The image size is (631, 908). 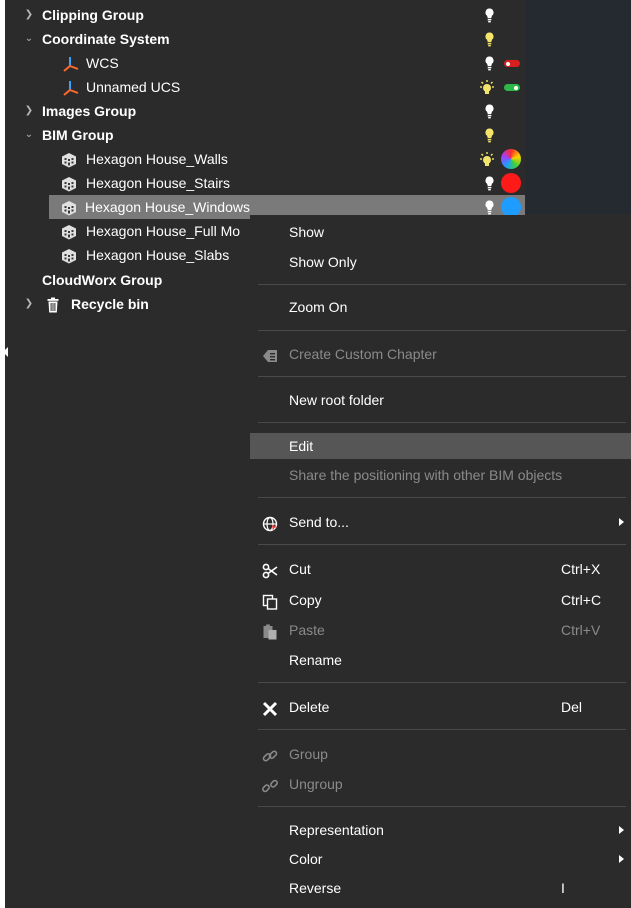 I want to click on tree-row-label: CloudWorx Group, so click(x=102, y=280).